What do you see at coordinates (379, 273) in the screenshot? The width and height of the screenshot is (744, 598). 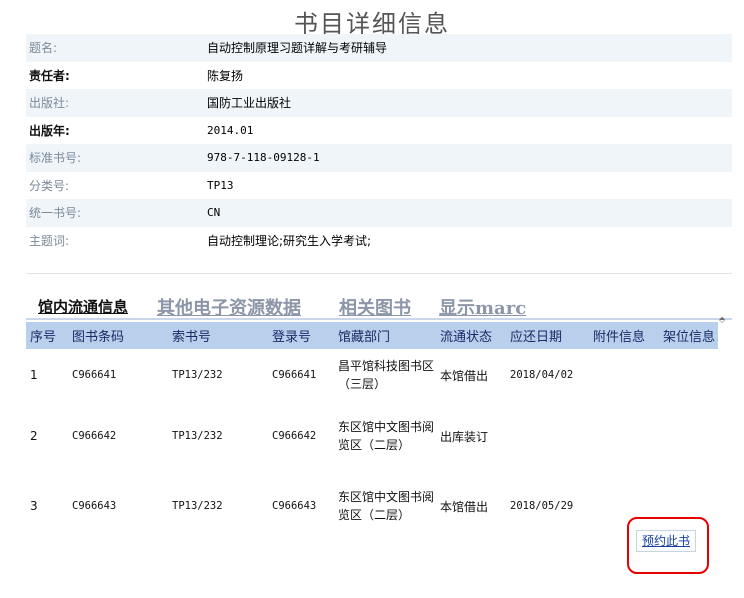 I see `section-divider` at bounding box center [379, 273].